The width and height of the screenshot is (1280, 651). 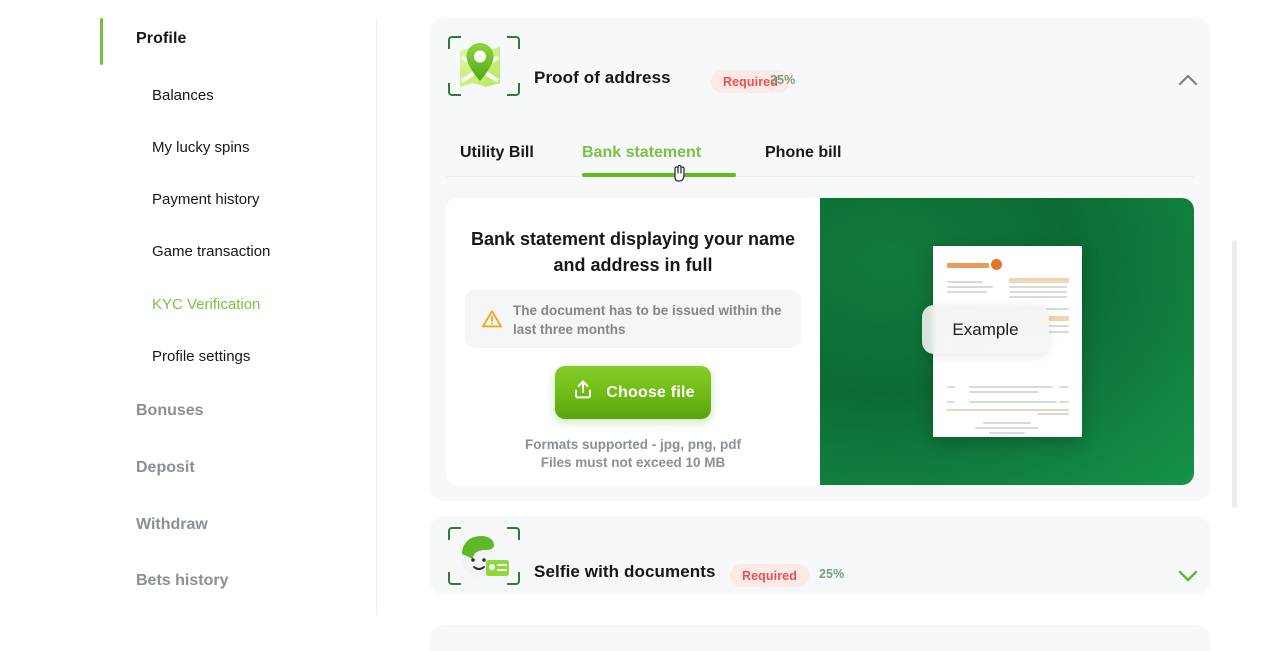 What do you see at coordinates (650, 392) in the screenshot?
I see `choose-file-label: Choose file` at bounding box center [650, 392].